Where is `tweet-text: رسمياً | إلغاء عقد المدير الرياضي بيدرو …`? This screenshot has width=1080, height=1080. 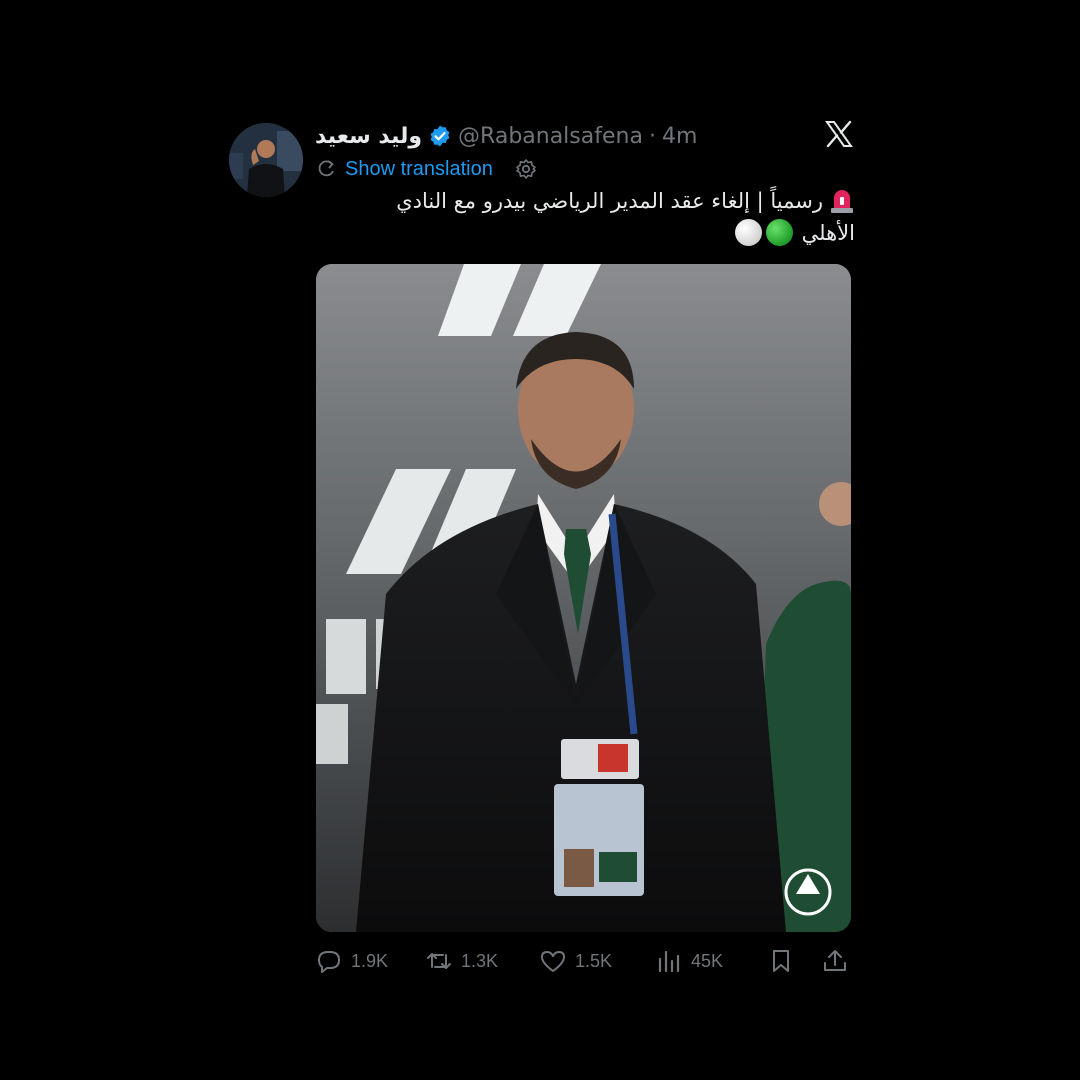 tweet-text: رسمياً | إلغاء عقد المدير الرياضي بيدرو … is located at coordinates (585, 217).